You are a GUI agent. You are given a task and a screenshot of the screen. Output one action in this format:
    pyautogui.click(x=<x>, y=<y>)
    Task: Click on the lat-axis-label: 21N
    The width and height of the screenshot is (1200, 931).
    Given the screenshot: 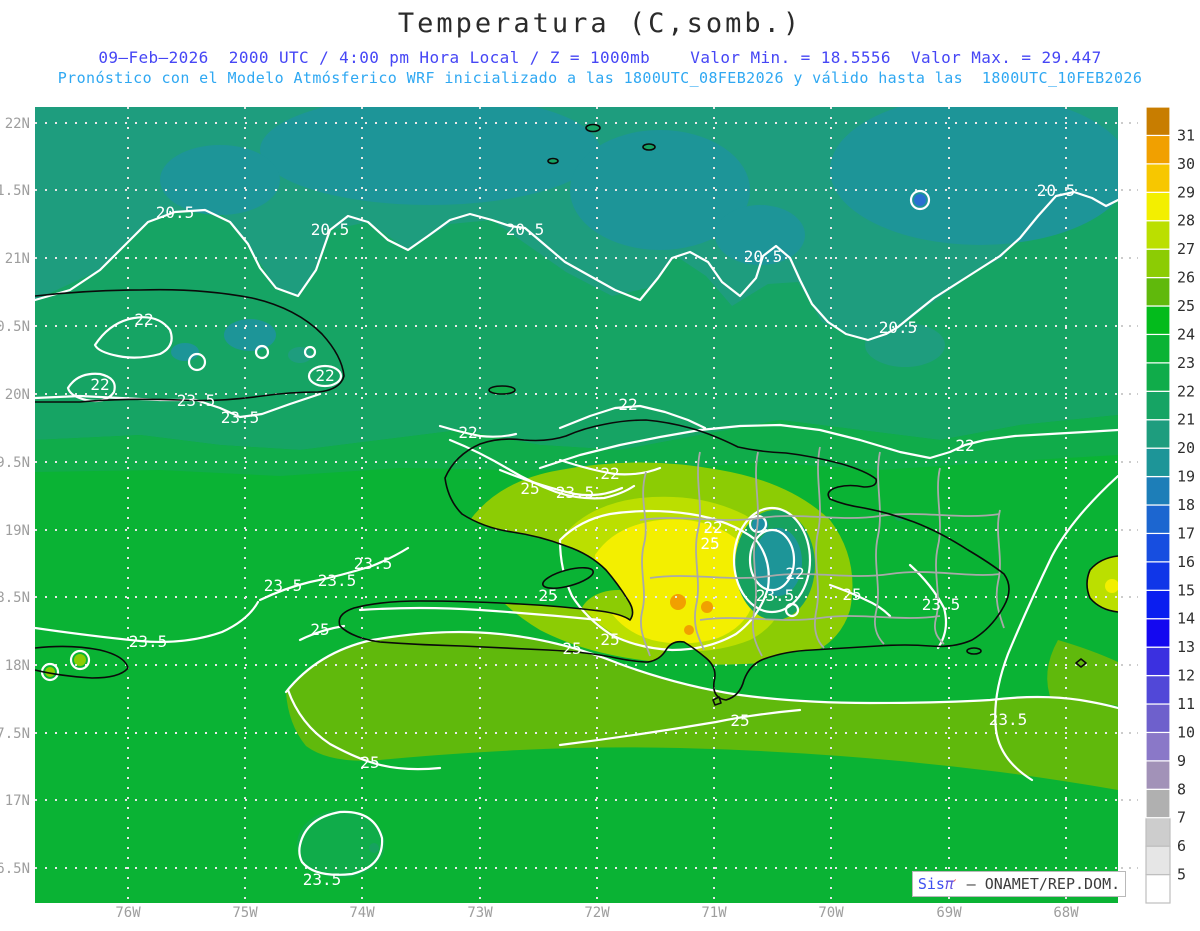 What is the action you would take?
    pyautogui.click(x=17, y=259)
    